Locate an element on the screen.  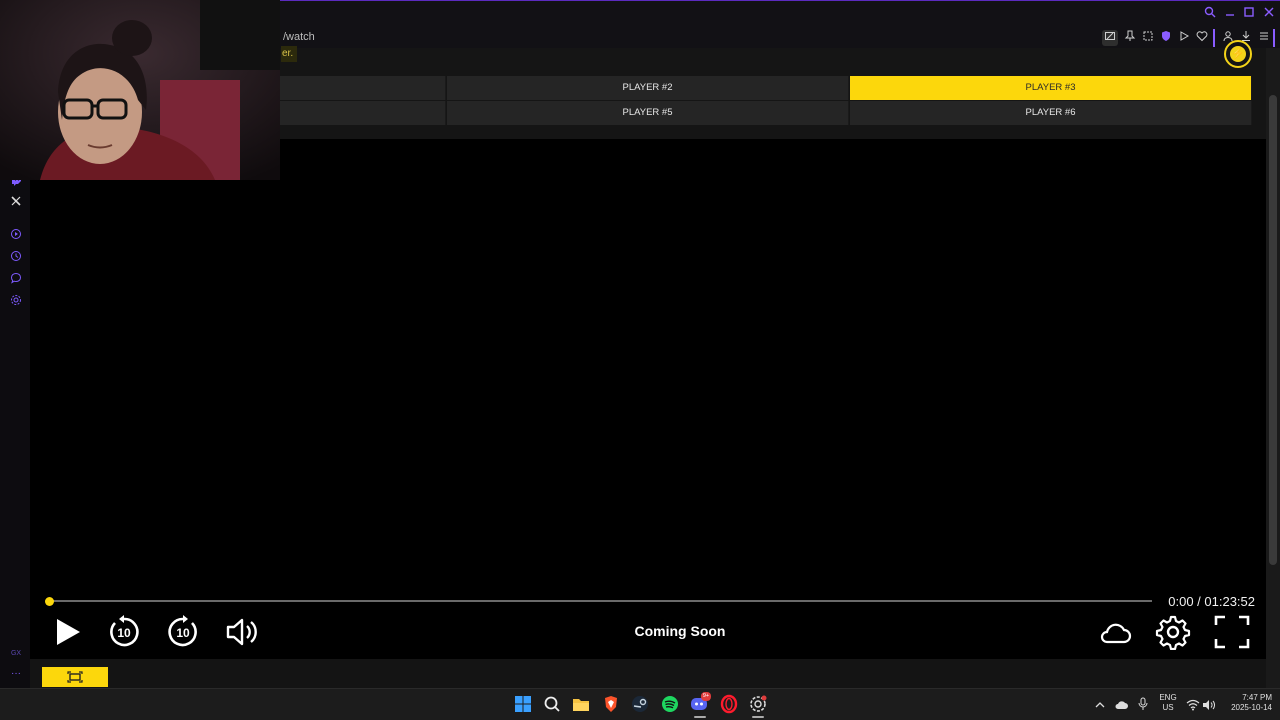
scrollbar-thumb is located at coordinates (1273, 330).